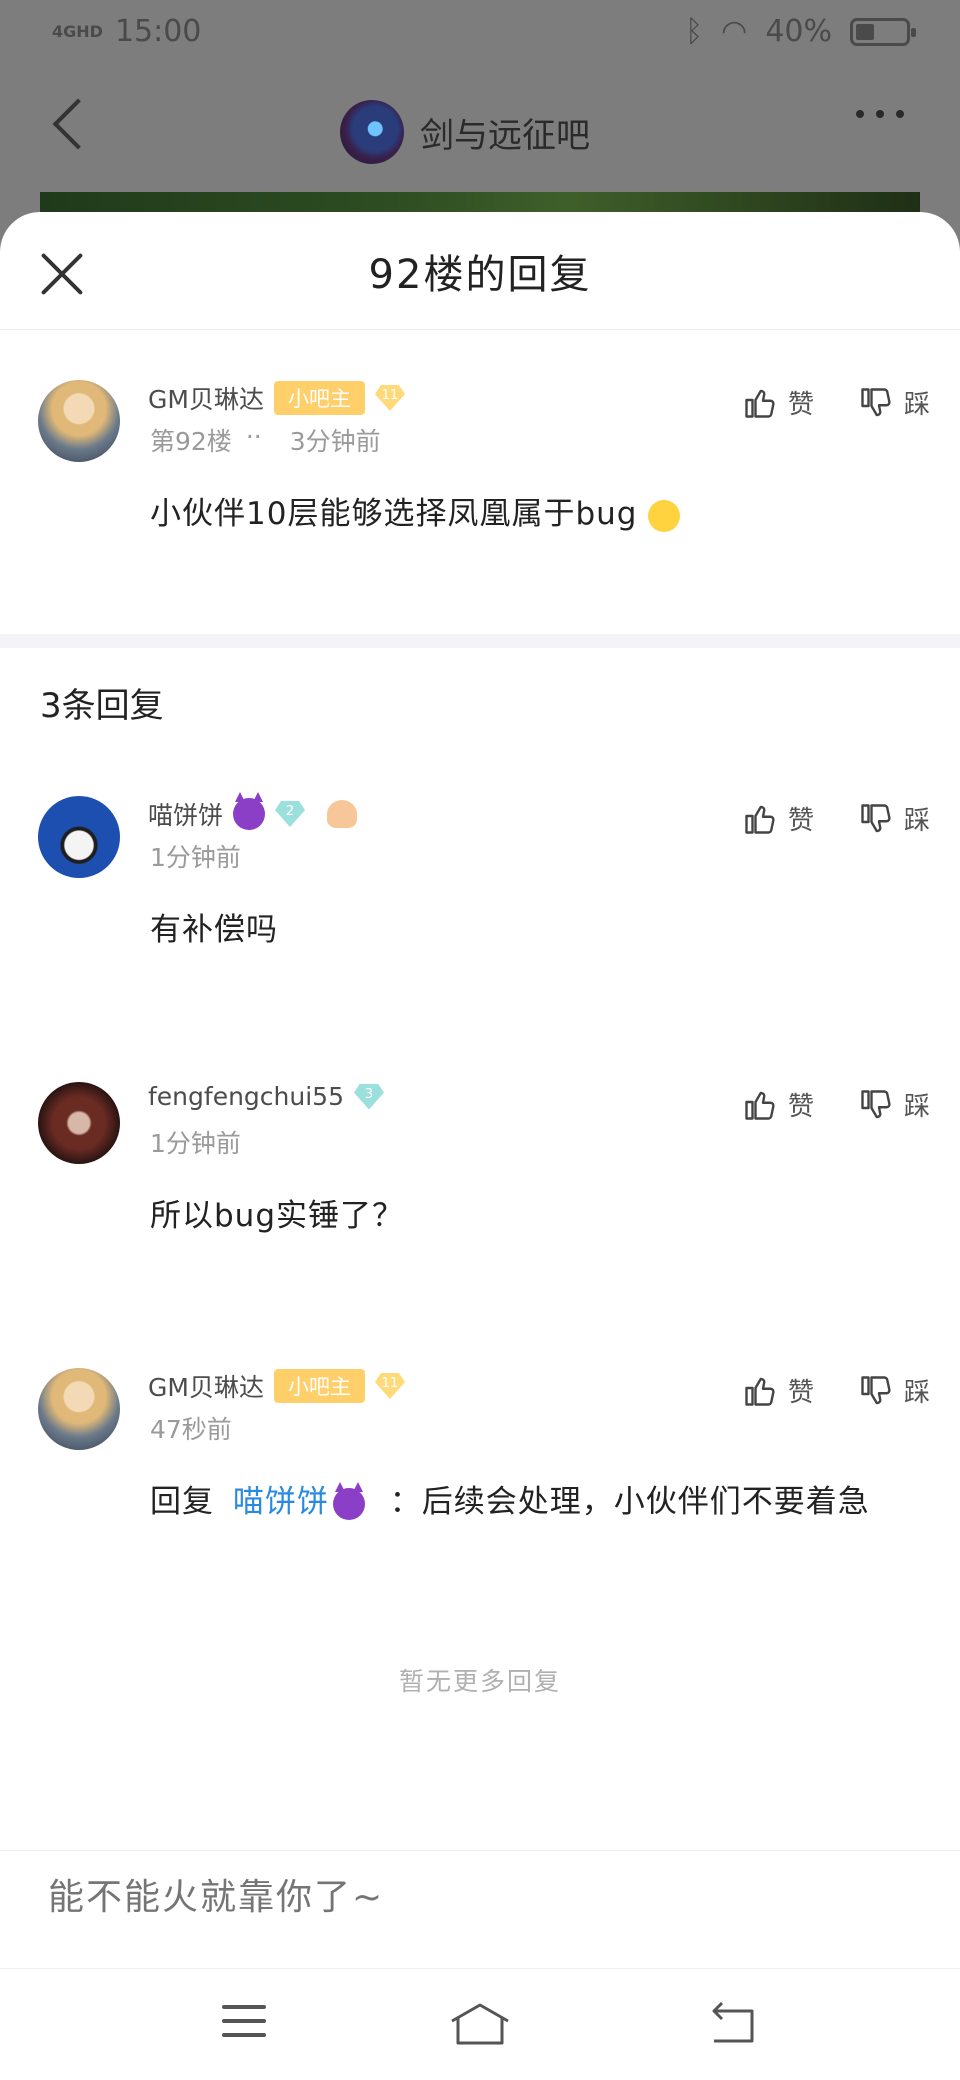 The width and height of the screenshot is (960, 2080). I want to click on reply-content: 回复 喵饼饼 ：后续会处理，小伙伴们不要着急, so click(510, 1498).